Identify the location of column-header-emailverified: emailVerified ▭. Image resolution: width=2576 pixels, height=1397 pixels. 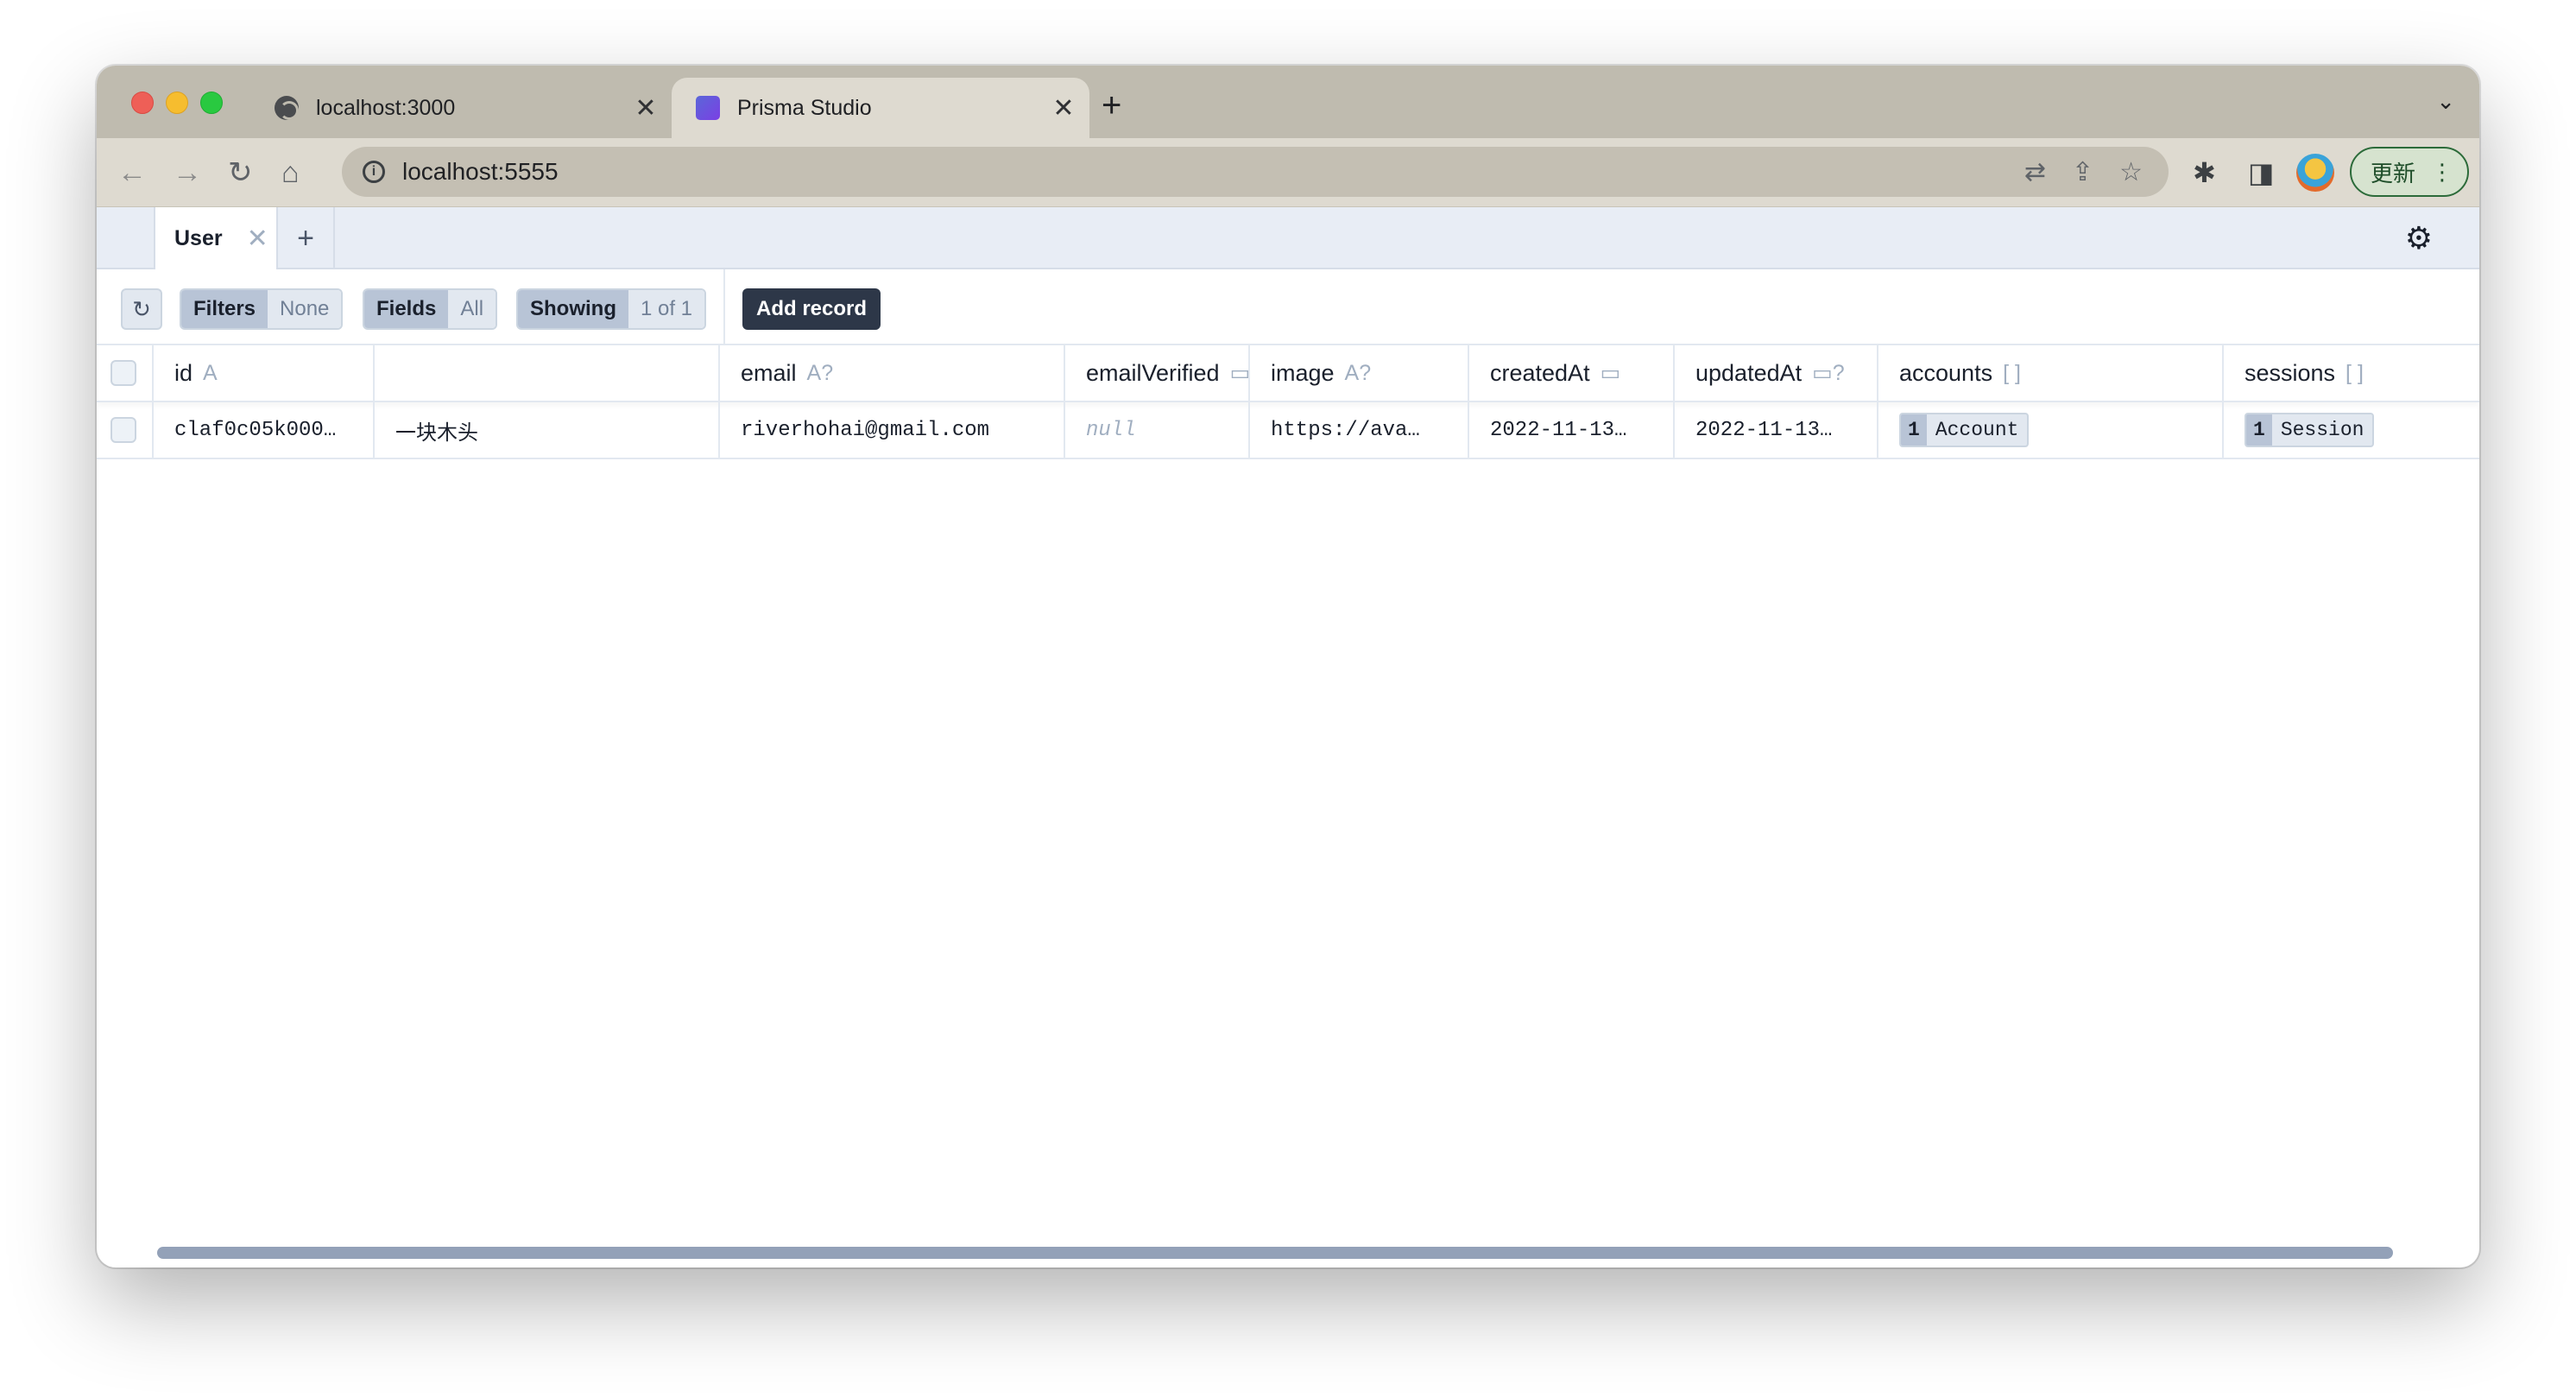
(1157, 373).